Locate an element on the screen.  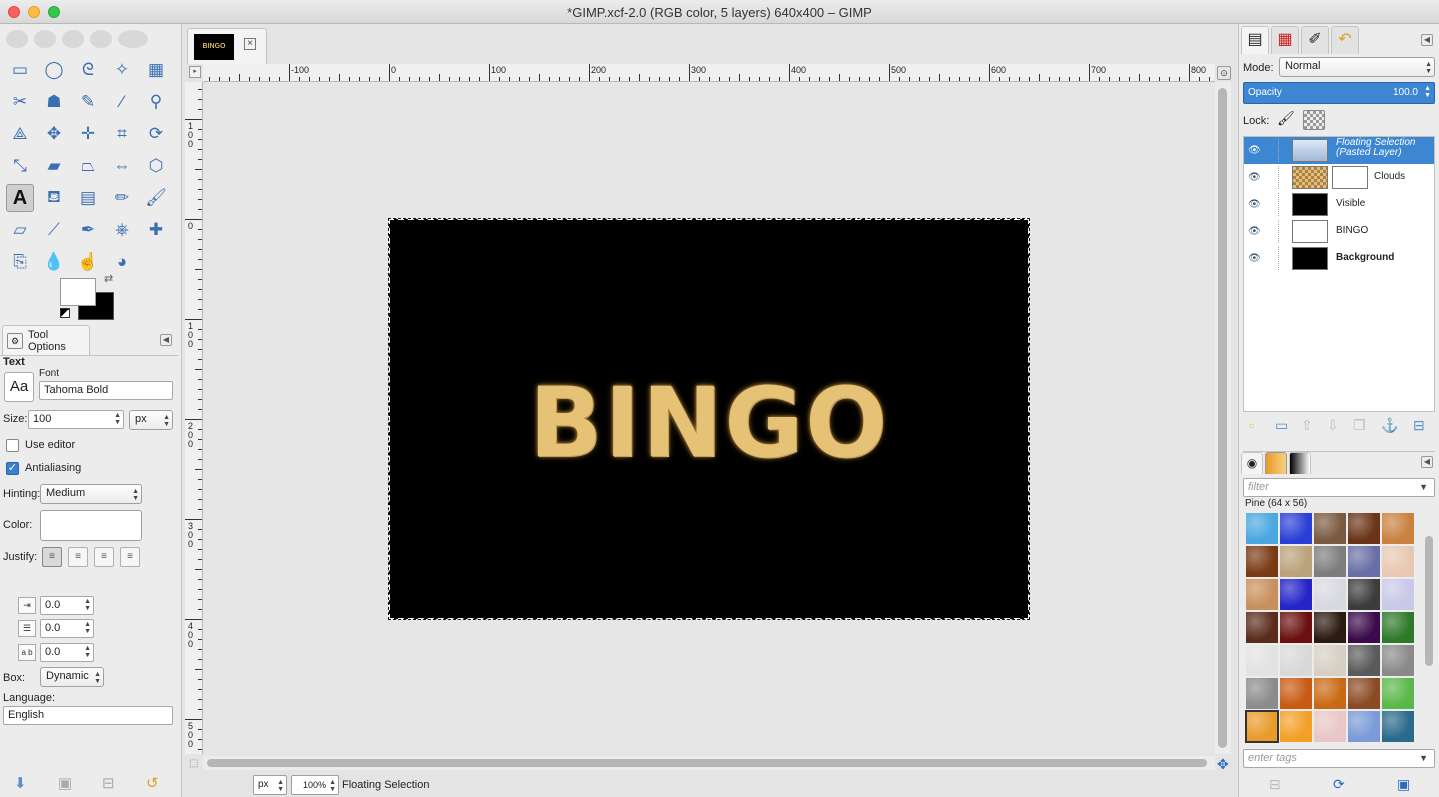
patterns-grid is located at coordinates (1330, 627).